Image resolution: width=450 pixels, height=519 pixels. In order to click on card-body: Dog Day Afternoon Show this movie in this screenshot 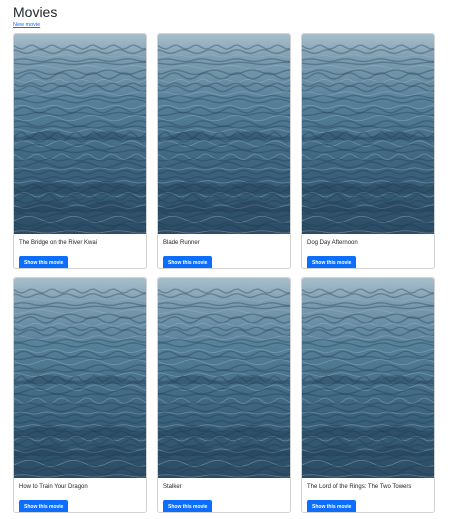, I will do `click(368, 251)`.